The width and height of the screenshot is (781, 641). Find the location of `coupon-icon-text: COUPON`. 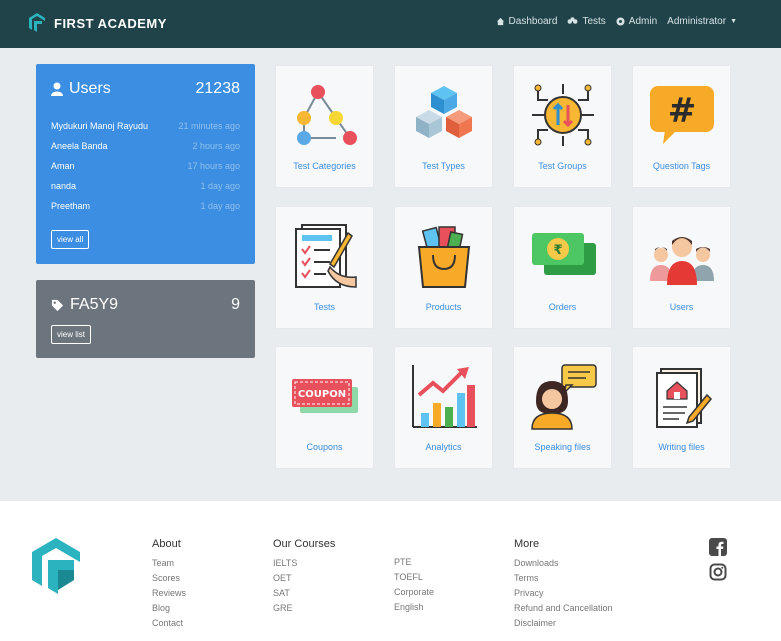

coupon-icon-text: COUPON is located at coordinates (322, 394).